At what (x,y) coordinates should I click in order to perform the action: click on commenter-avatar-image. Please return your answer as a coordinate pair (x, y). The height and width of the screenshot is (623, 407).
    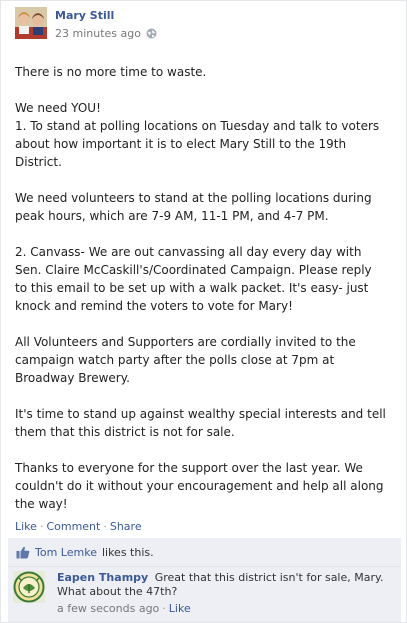
    Looking at the image, I should click on (29, 587).